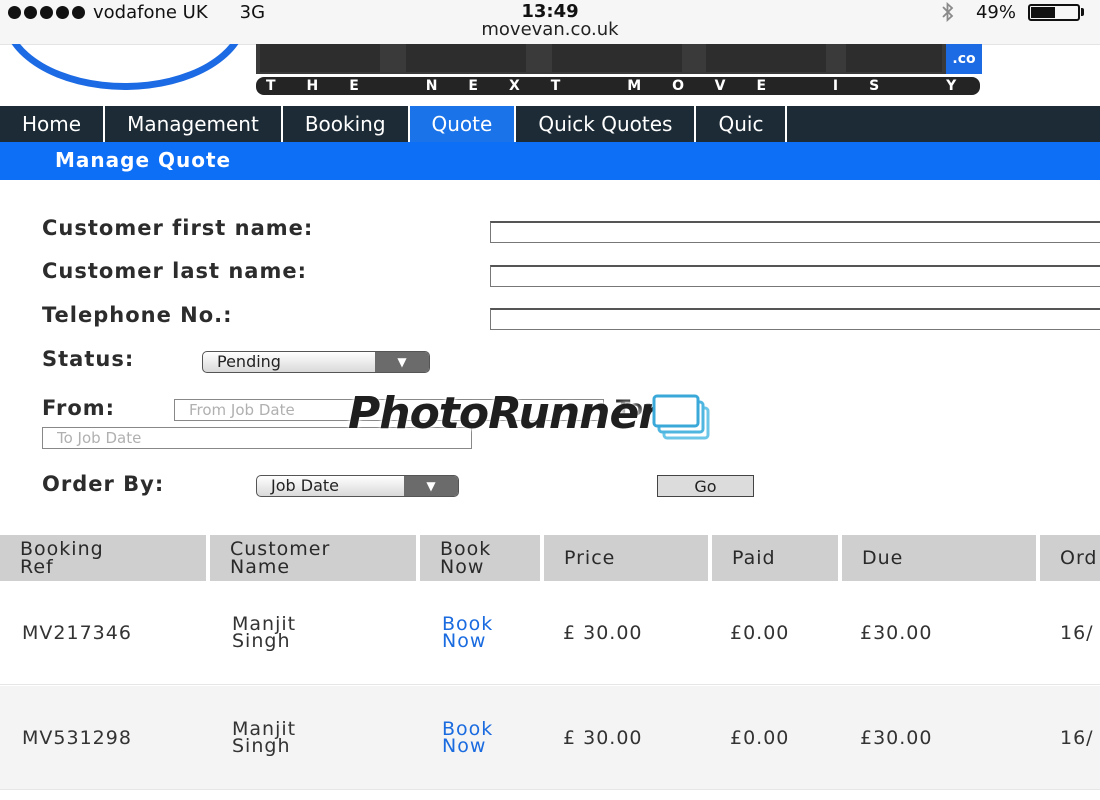  Describe the element at coordinates (178, 228) in the screenshot. I see `first-name-label: Customer first name:` at that location.